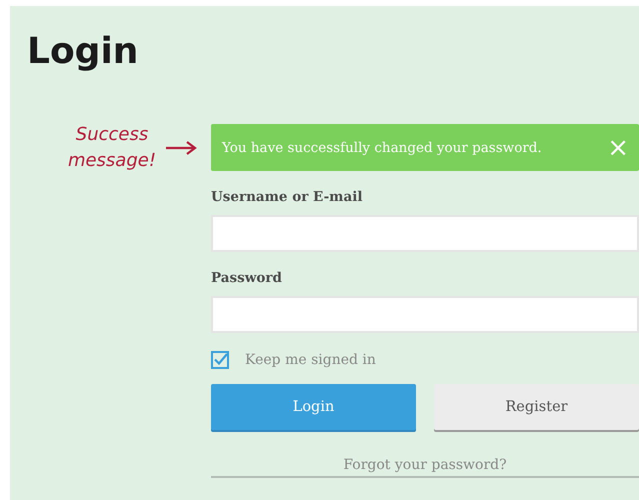 The height and width of the screenshot is (500, 639). What do you see at coordinates (310, 360) in the screenshot?
I see `checkbox-label: Keep me signed in` at bounding box center [310, 360].